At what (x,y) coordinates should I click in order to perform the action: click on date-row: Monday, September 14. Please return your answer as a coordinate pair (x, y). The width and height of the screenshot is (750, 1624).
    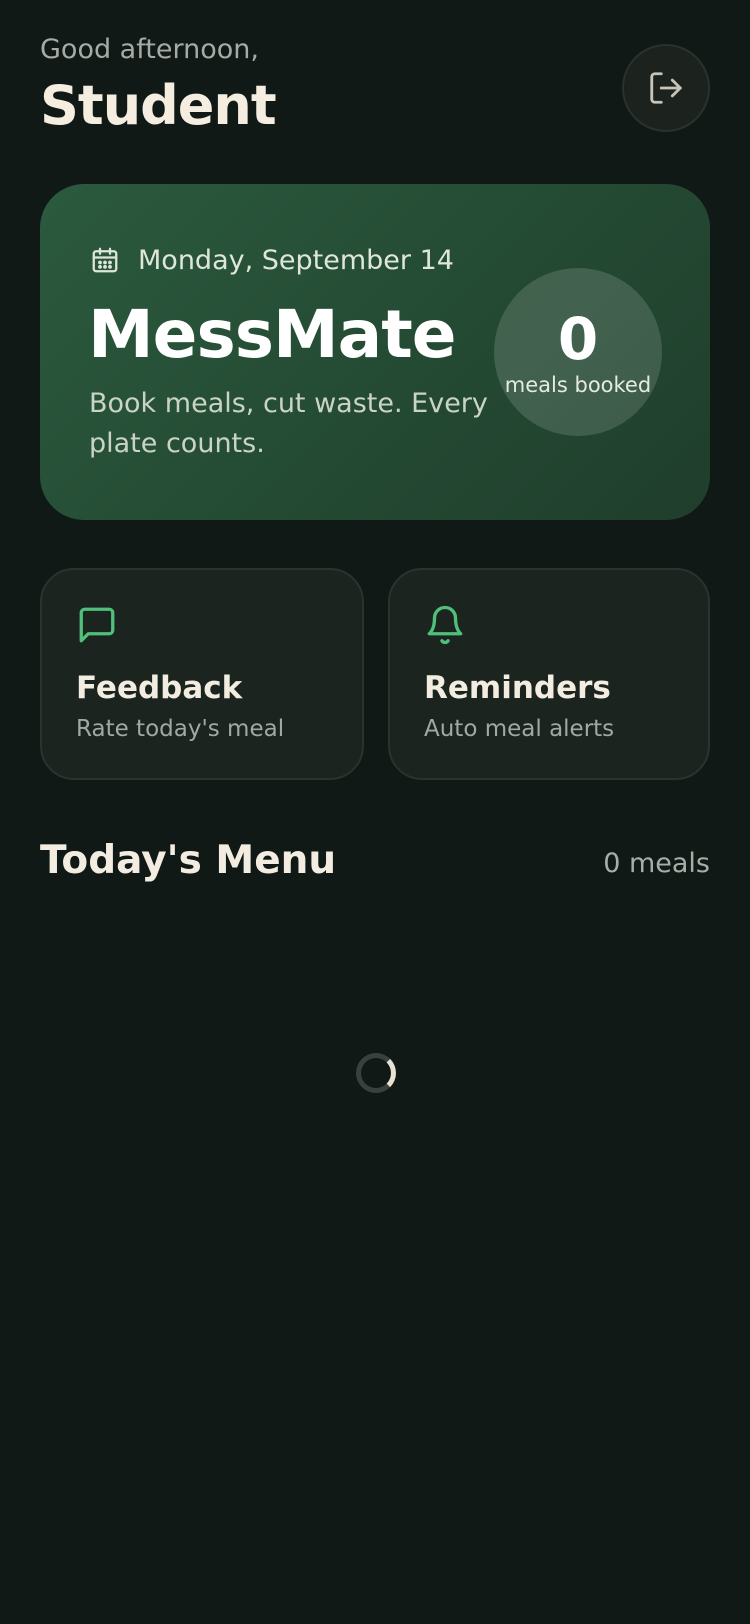
    Looking at the image, I should click on (272, 260).